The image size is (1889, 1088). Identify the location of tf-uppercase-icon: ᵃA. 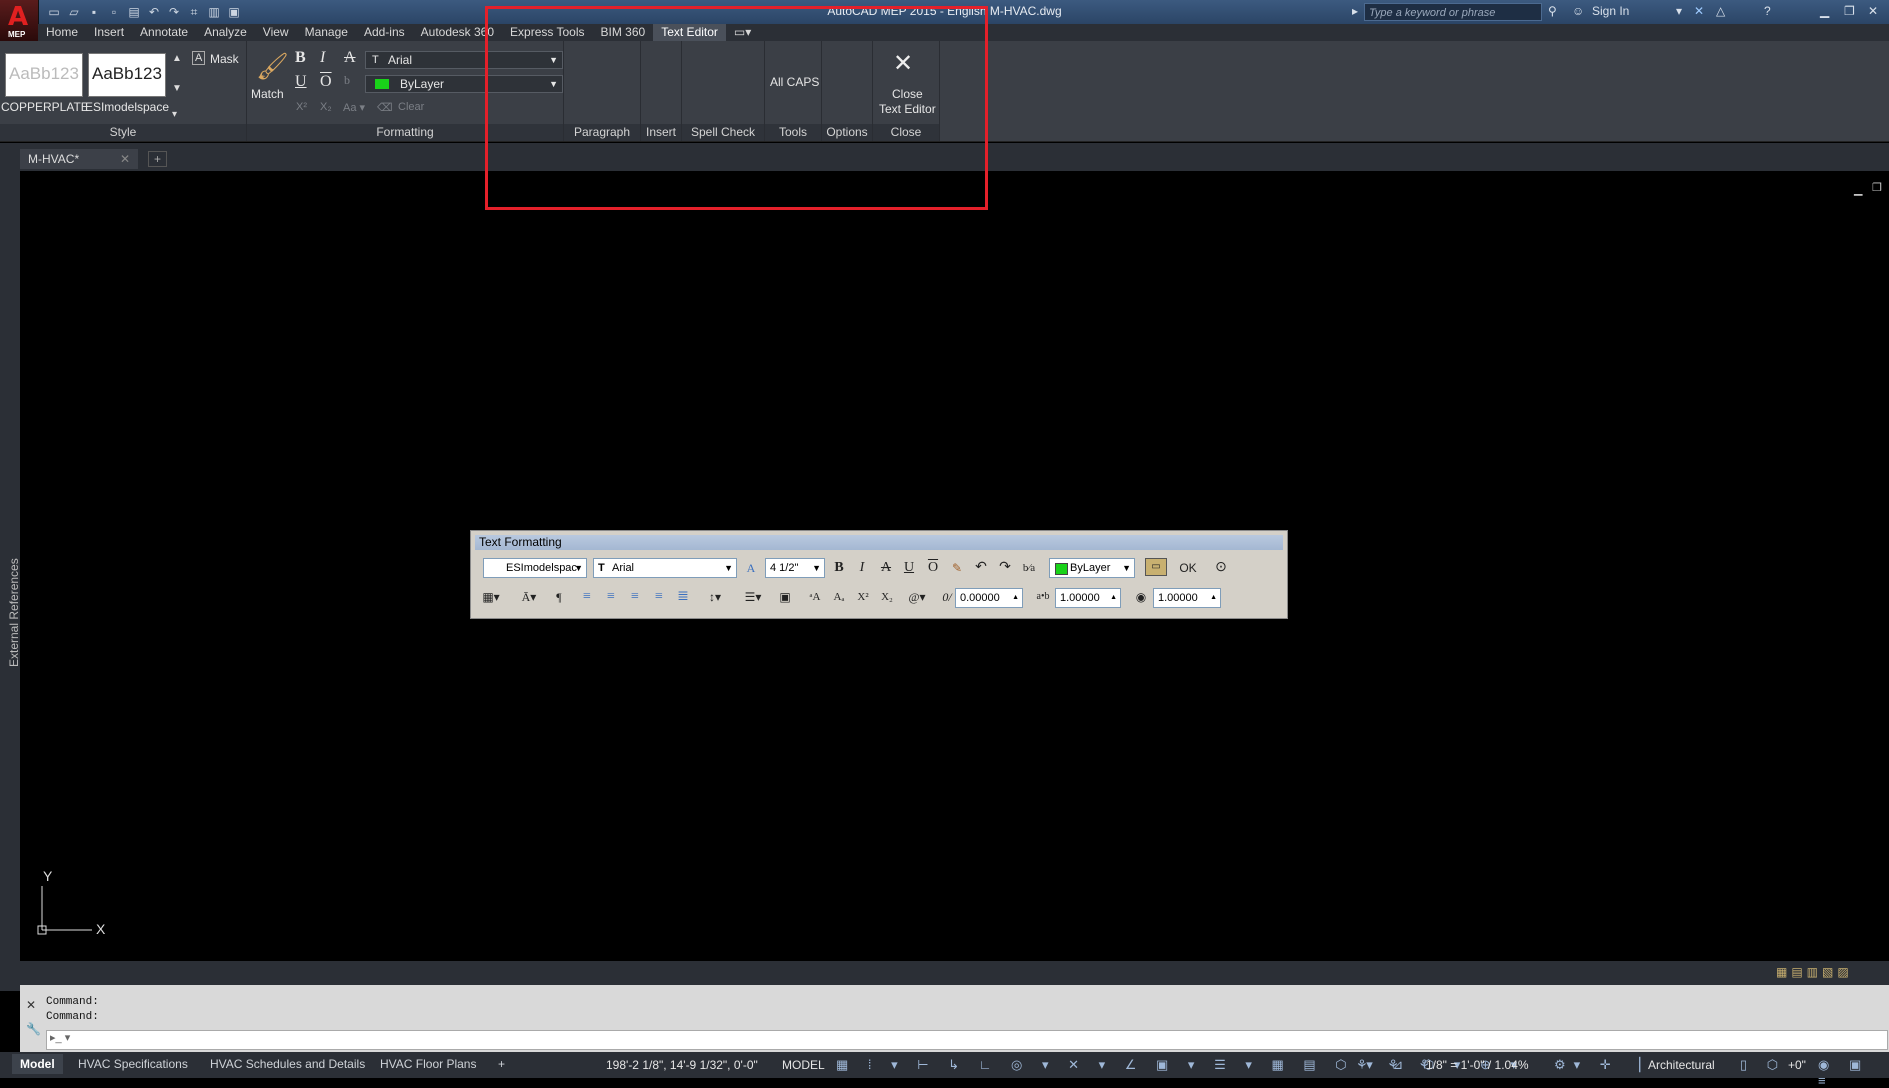
(815, 597).